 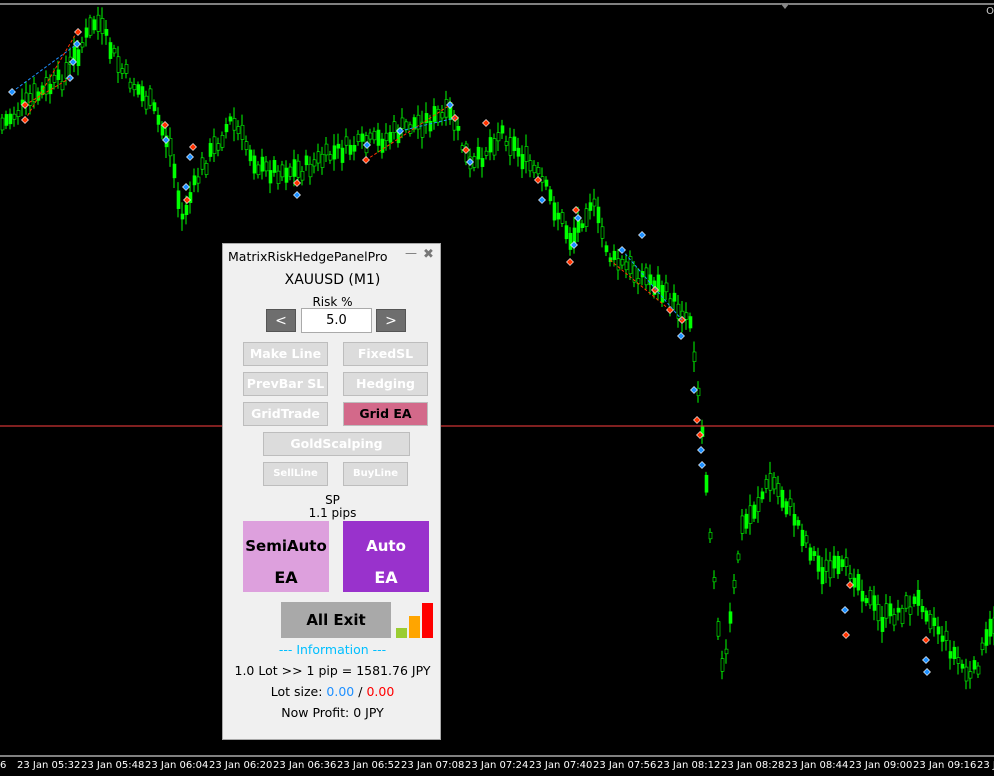 I want to click on time-label: 23 Jan 06:52, so click(x=369, y=765).